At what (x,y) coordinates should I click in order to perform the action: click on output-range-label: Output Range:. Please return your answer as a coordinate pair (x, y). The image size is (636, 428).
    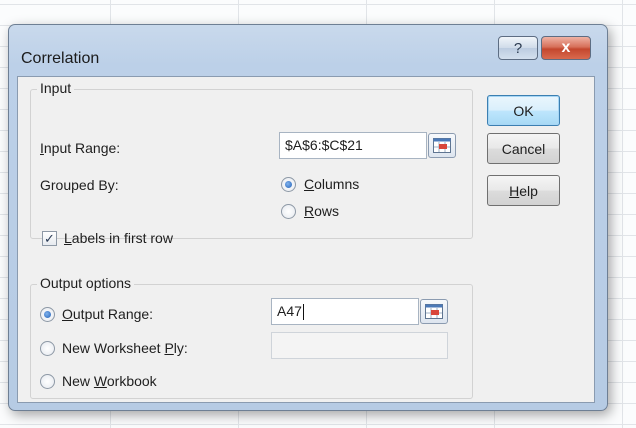
    Looking at the image, I should click on (107, 314).